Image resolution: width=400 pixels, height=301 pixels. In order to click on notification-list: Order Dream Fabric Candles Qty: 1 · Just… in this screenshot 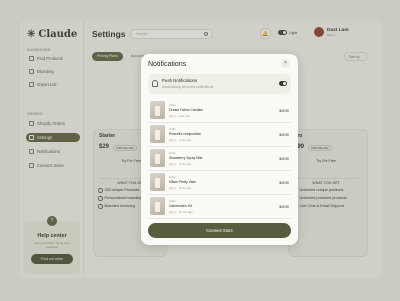, I will do `click(219, 159)`.